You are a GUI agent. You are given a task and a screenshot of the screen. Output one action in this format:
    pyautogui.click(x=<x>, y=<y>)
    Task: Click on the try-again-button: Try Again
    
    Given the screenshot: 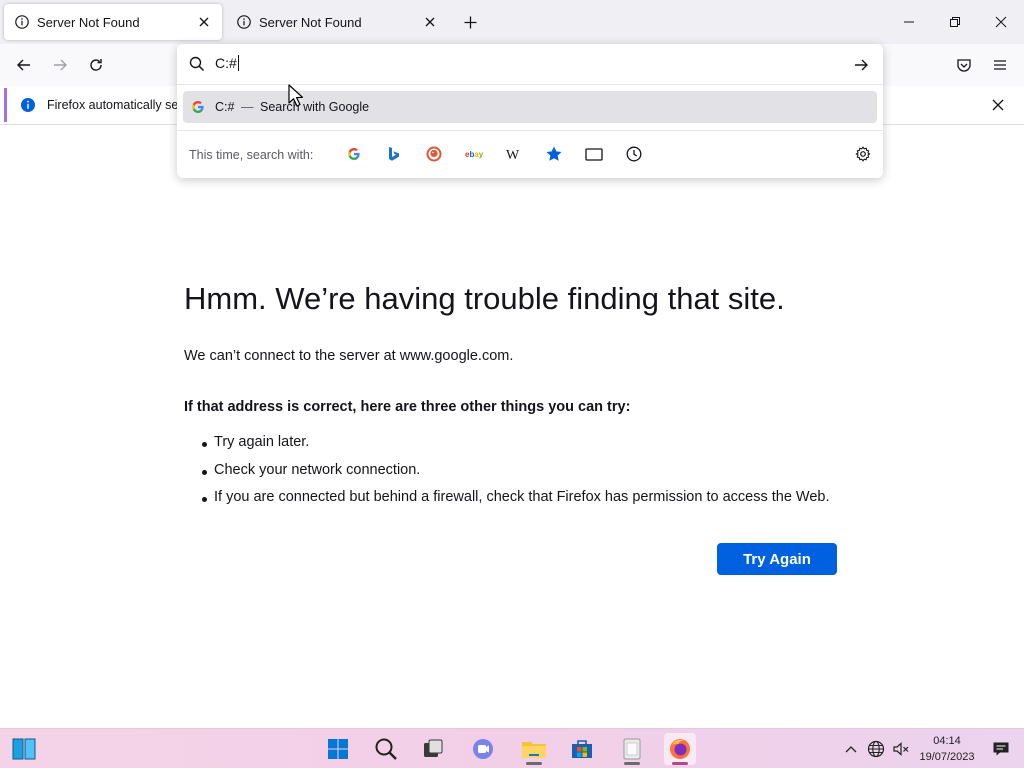 What is the action you would take?
    pyautogui.click(x=777, y=559)
    